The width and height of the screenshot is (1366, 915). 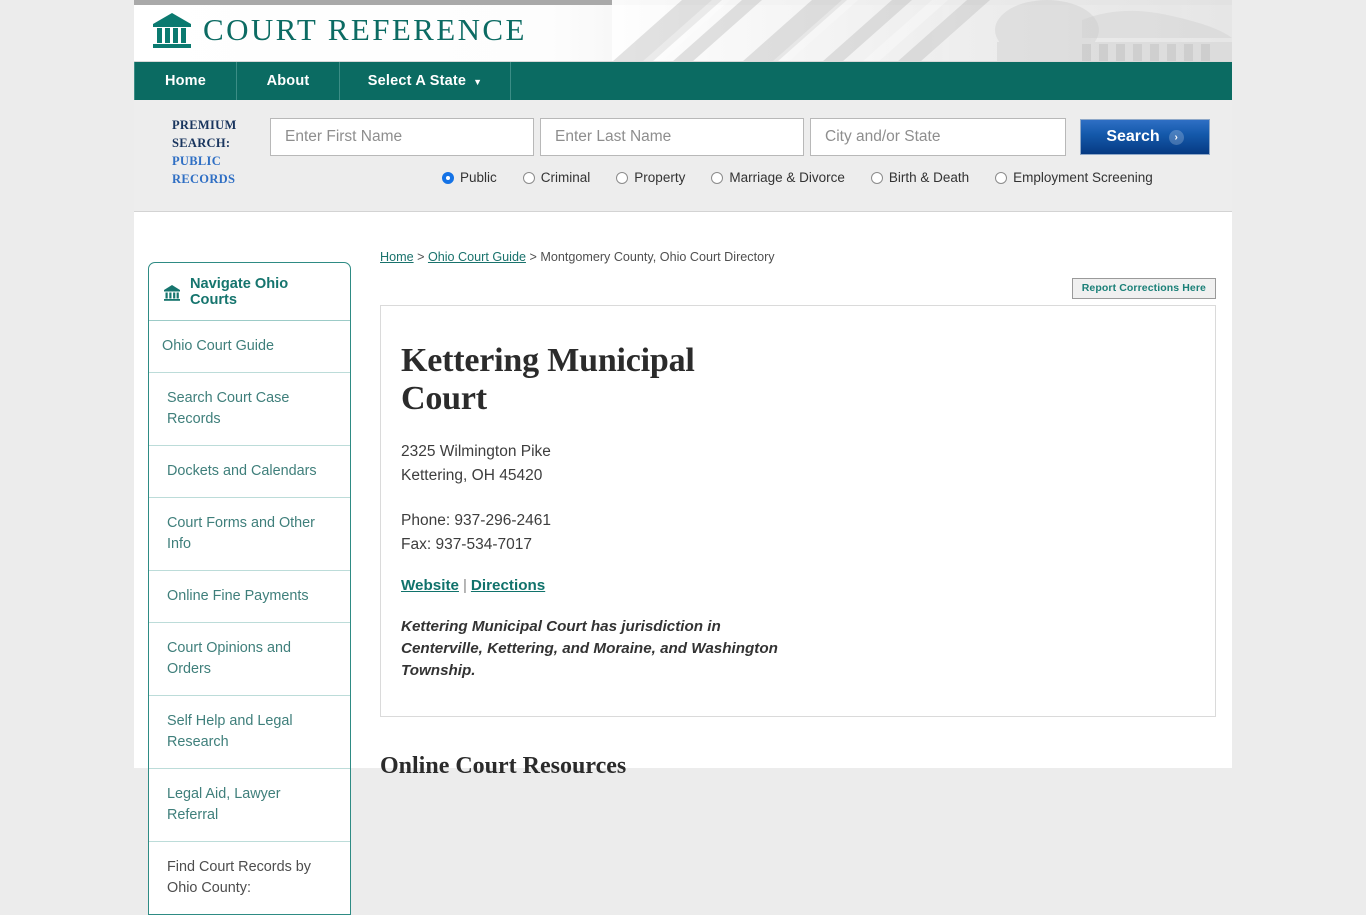 What do you see at coordinates (249, 805) in the screenshot?
I see `sidebar-item-legal-aid-lawyer-referral: Legal Aid, Lawyer Referral` at bounding box center [249, 805].